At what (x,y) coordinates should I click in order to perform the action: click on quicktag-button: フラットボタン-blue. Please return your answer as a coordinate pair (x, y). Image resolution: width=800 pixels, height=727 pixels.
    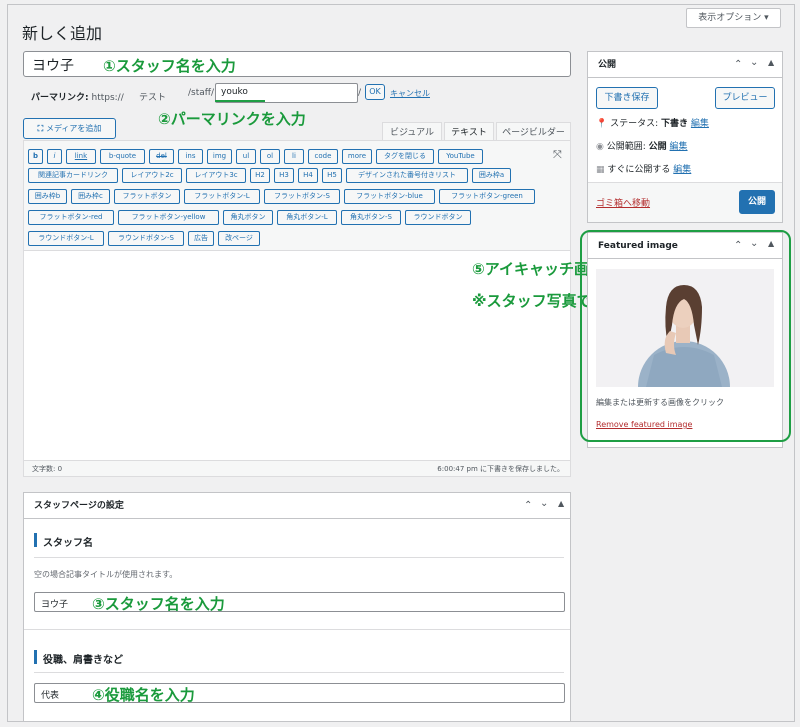
    Looking at the image, I should click on (389, 196).